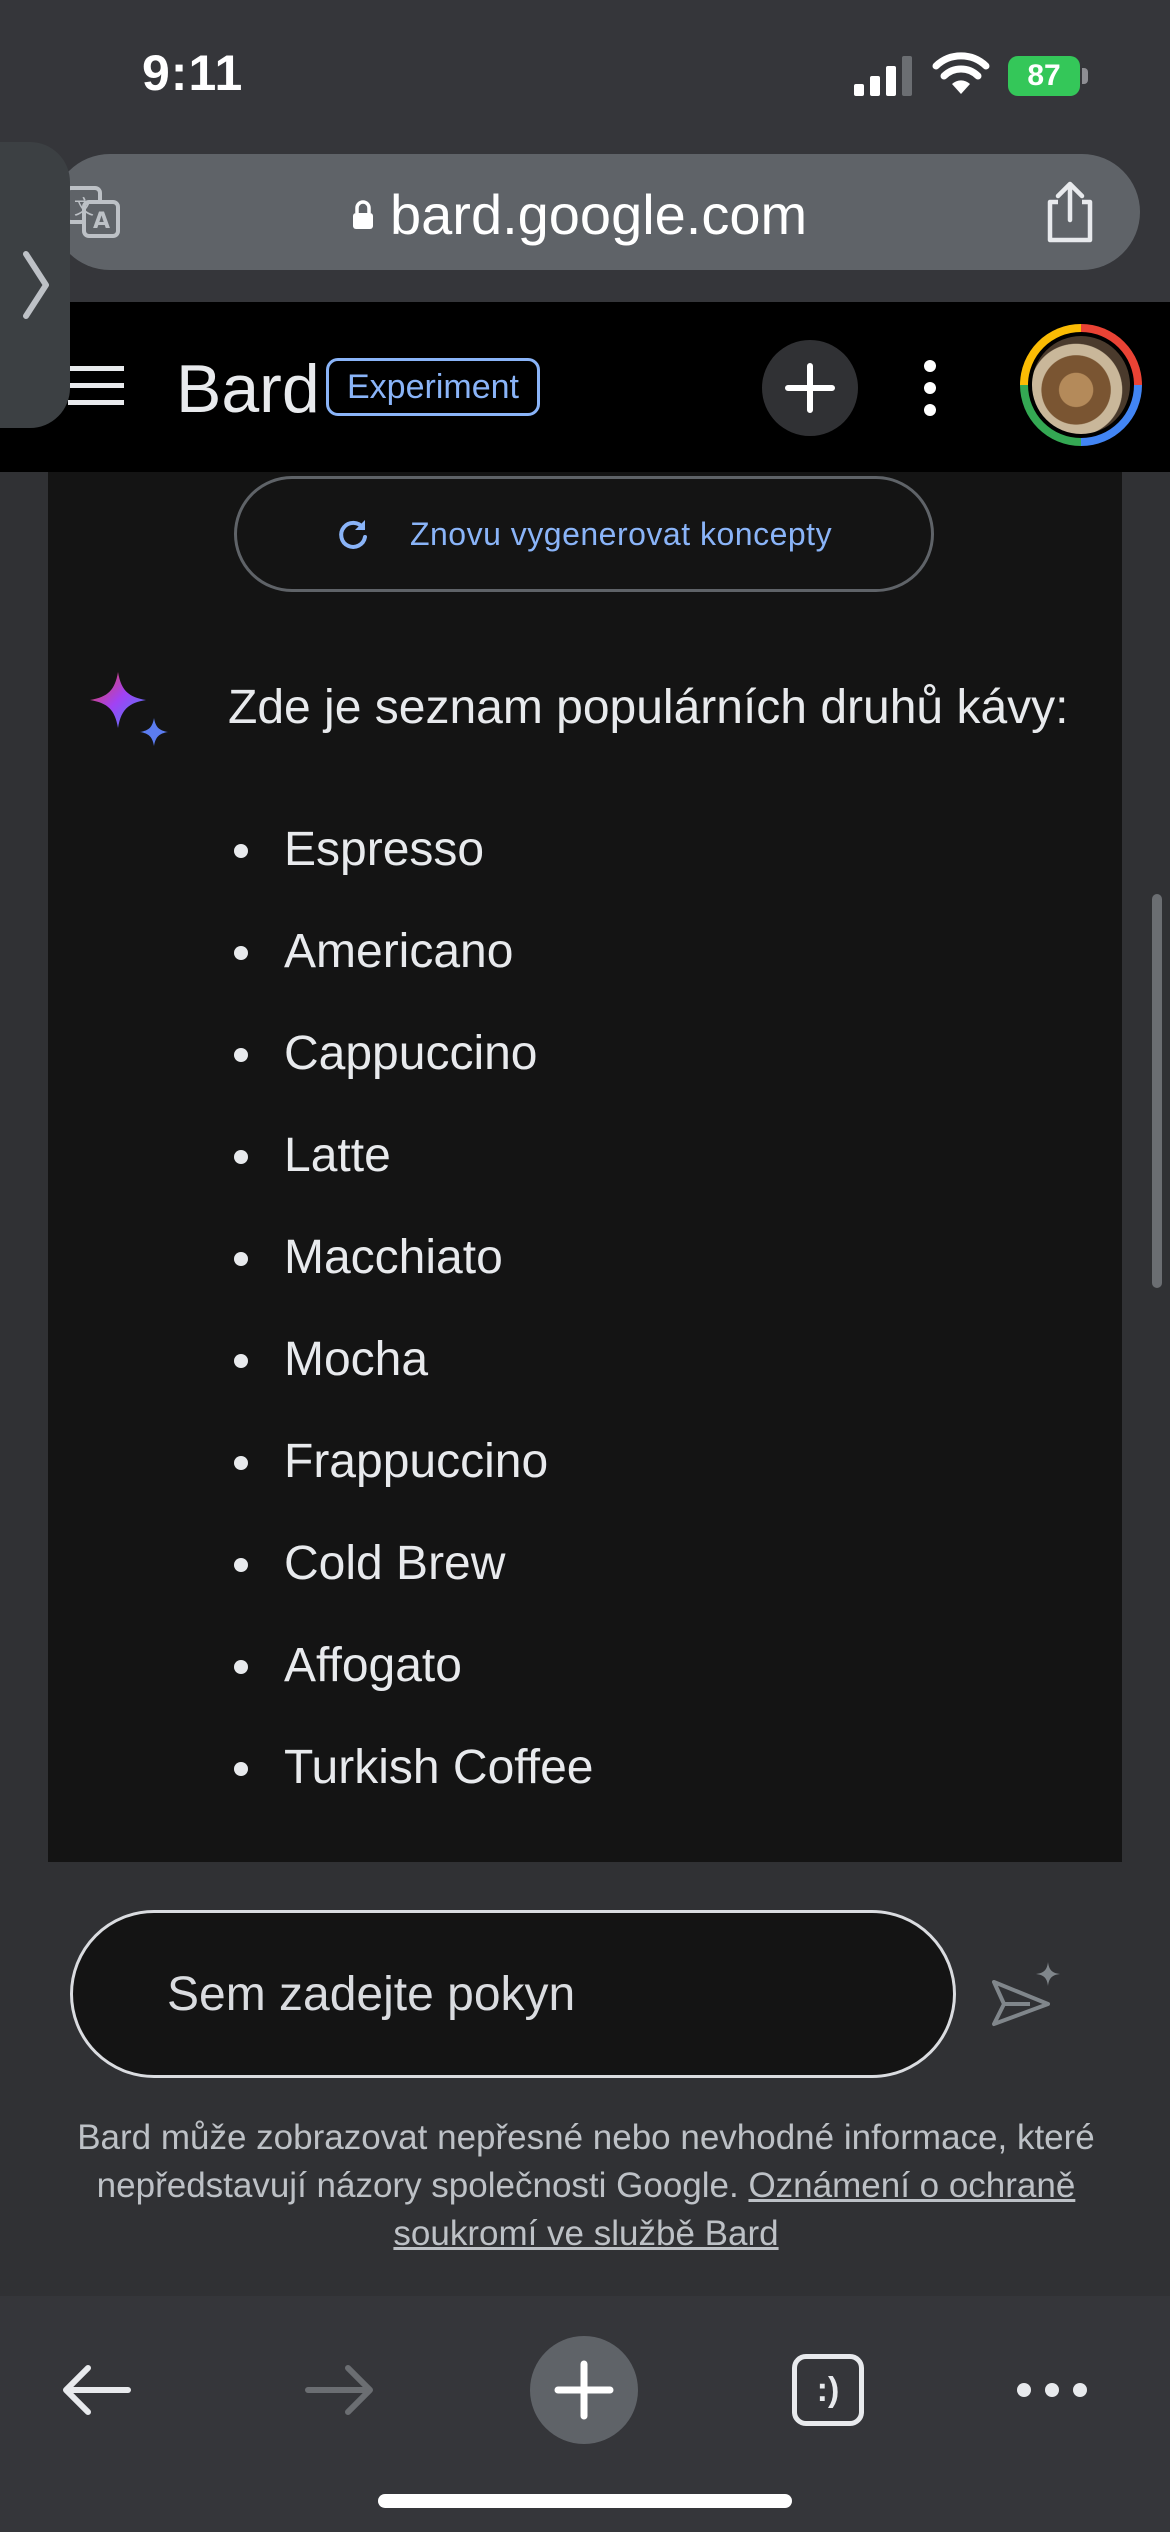  Describe the element at coordinates (961, 73) in the screenshot. I see `wifi-icon` at that location.